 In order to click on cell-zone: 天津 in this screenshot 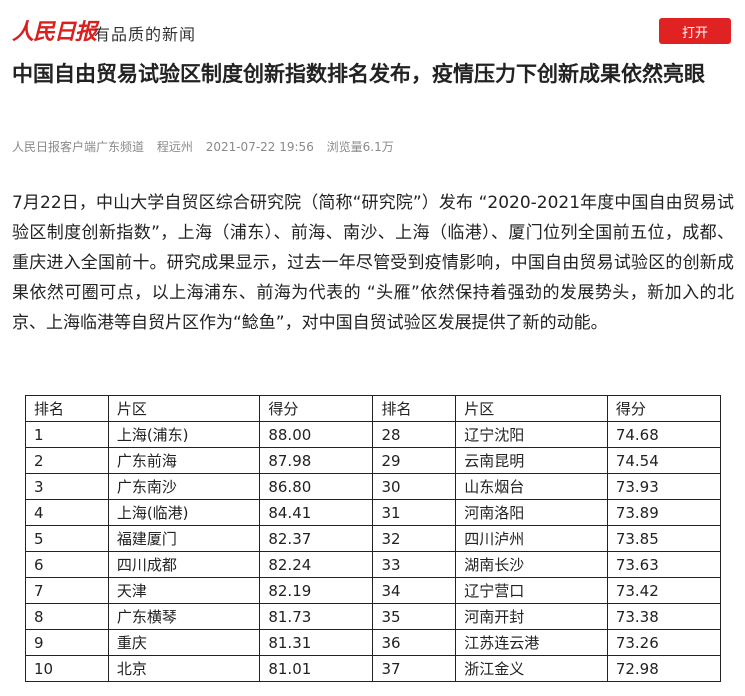, I will do `click(184, 590)`.